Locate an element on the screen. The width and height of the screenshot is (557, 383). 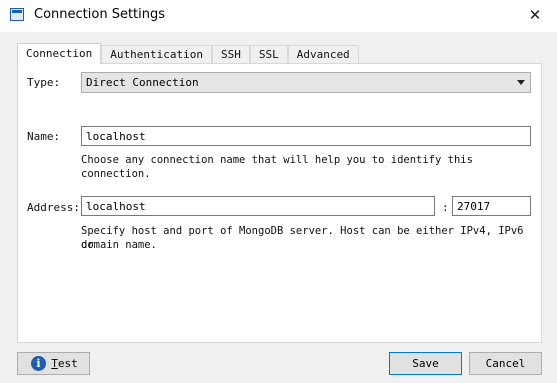
name-label: Name: is located at coordinates (44, 136).